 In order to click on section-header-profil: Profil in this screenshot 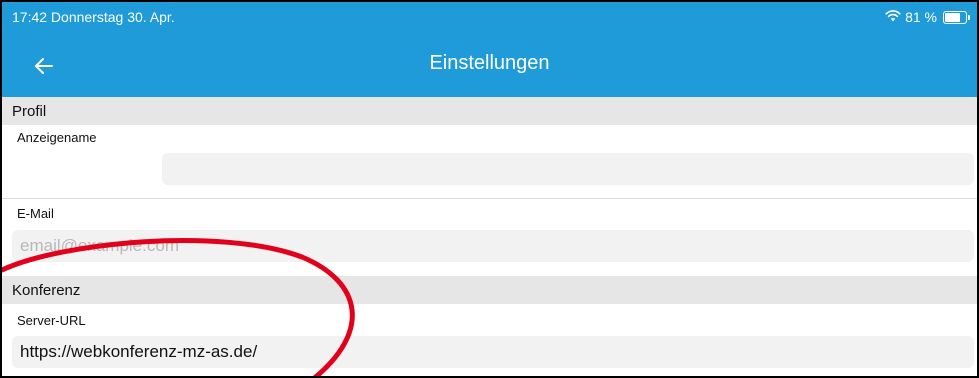, I will do `click(489, 111)`.